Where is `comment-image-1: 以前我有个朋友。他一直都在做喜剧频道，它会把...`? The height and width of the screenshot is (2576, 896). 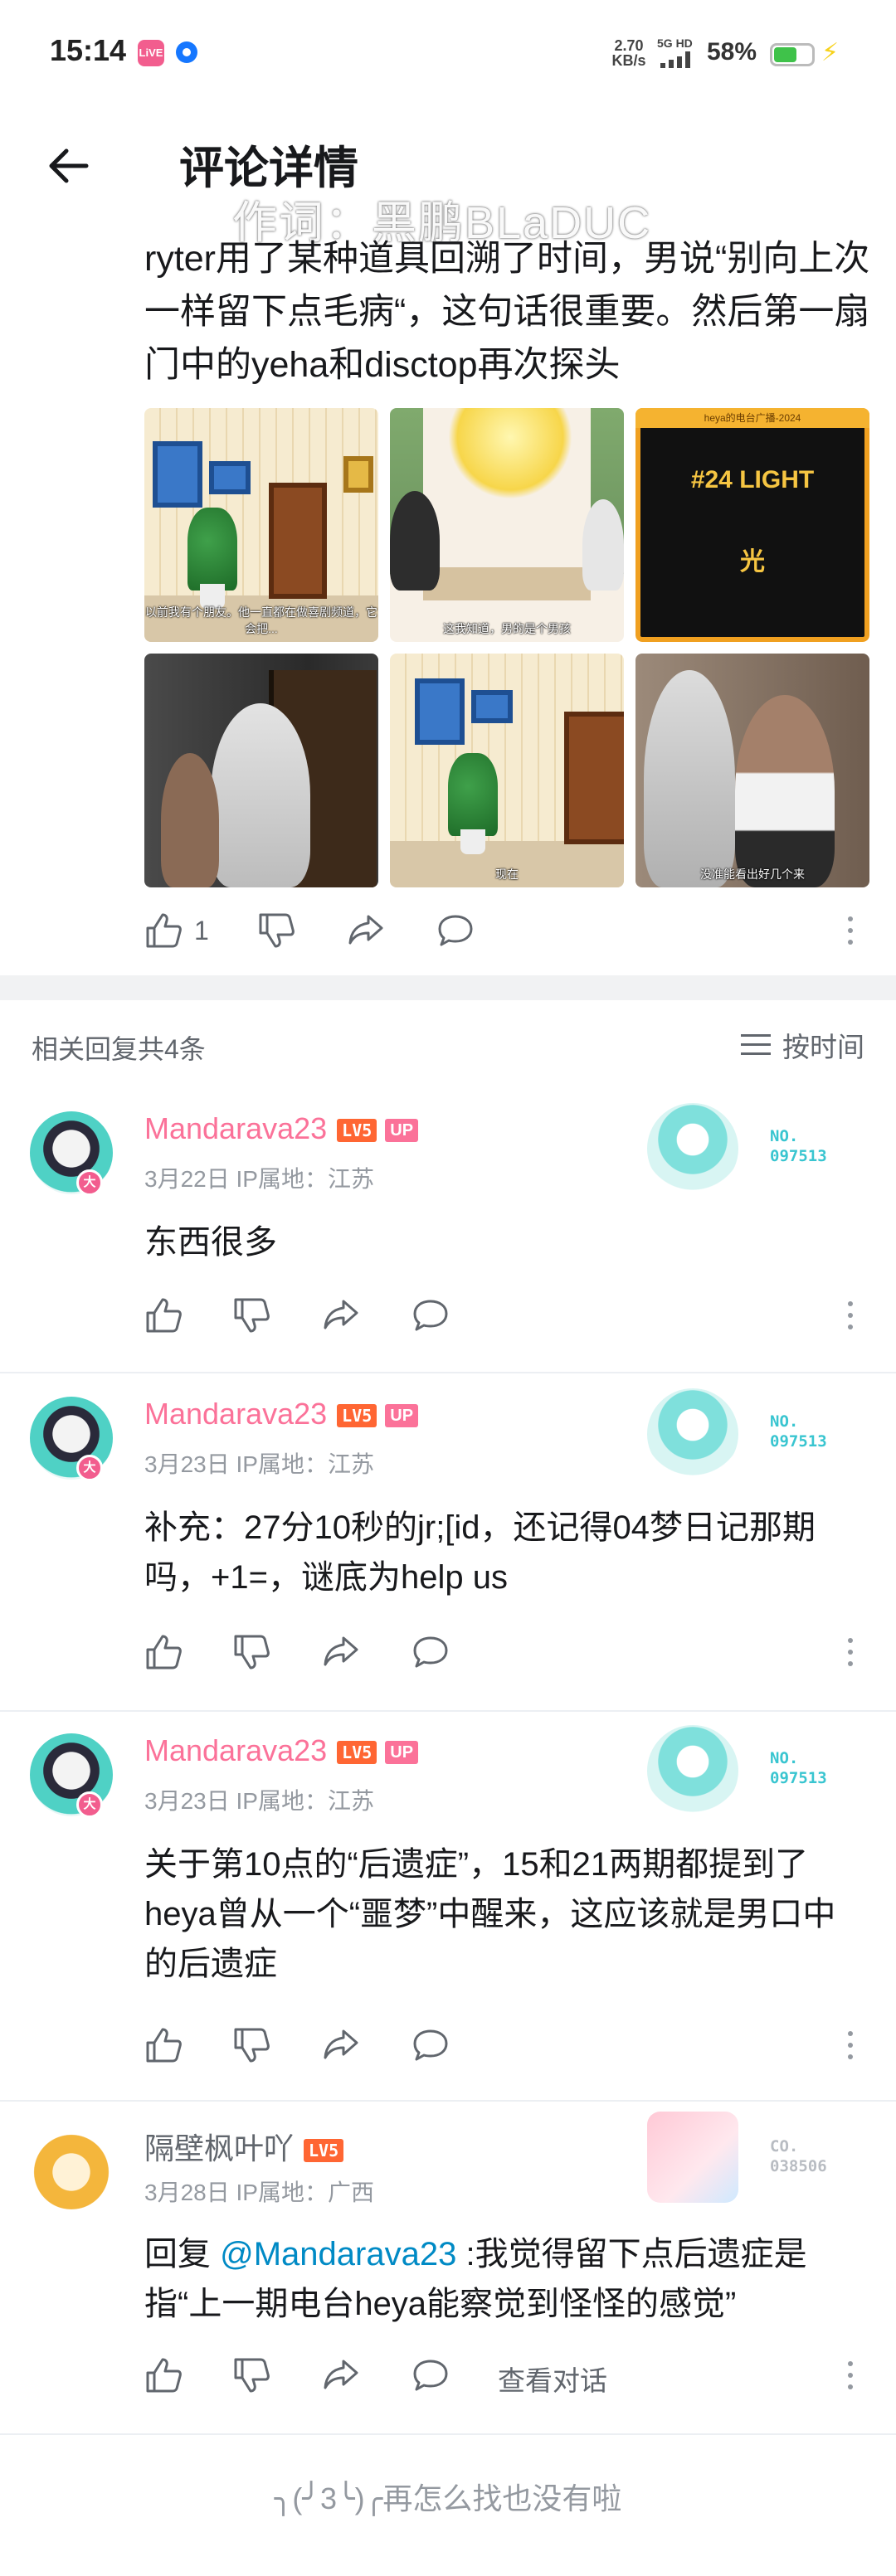 comment-image-1: 以前我有个朋友。他一直都在做喜剧频道，它会把... is located at coordinates (261, 525).